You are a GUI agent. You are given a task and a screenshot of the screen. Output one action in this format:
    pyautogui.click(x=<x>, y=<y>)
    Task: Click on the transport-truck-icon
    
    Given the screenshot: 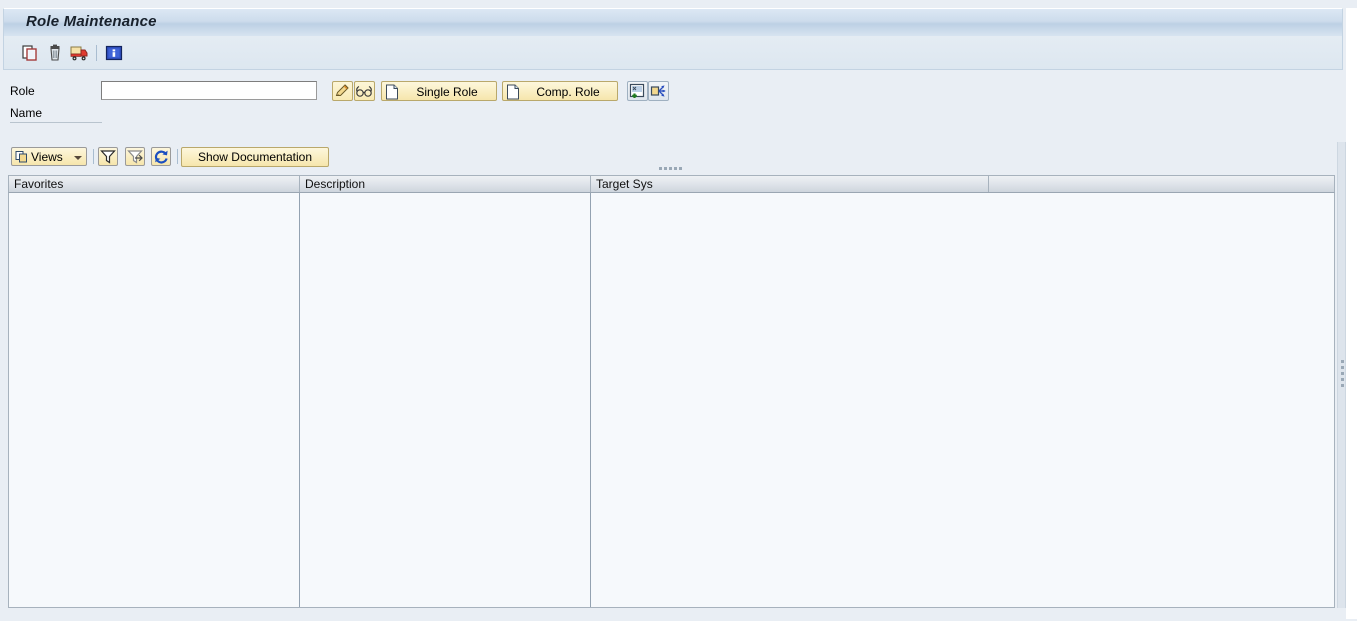 What is the action you would take?
    pyautogui.click(x=79, y=53)
    